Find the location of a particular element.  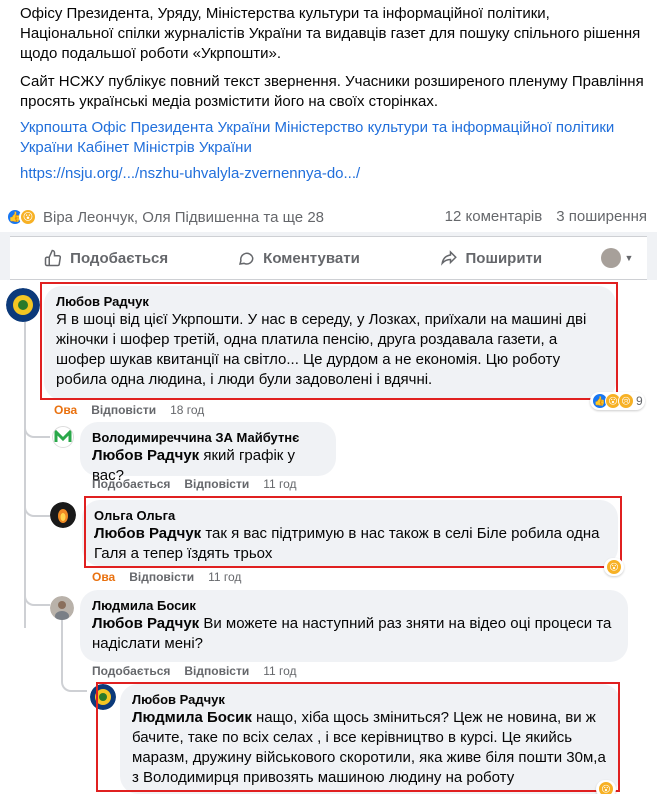

like-button: Подобається is located at coordinates (106, 258).